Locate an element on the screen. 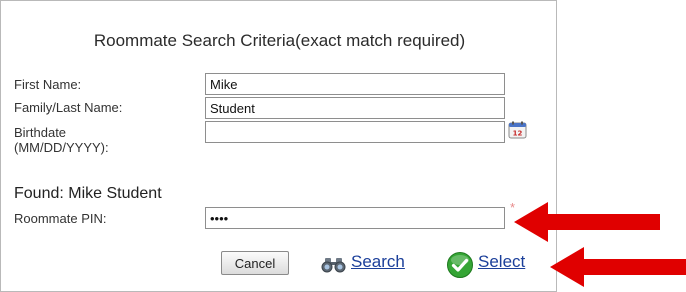 This screenshot has width=686, height=292. select-link: Select is located at coordinates (501, 262).